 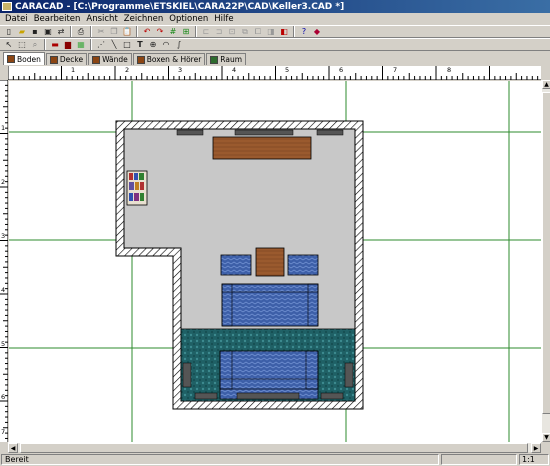 What do you see at coordinates (61, 31) in the screenshot?
I see `import-icon: ⇄` at bounding box center [61, 31].